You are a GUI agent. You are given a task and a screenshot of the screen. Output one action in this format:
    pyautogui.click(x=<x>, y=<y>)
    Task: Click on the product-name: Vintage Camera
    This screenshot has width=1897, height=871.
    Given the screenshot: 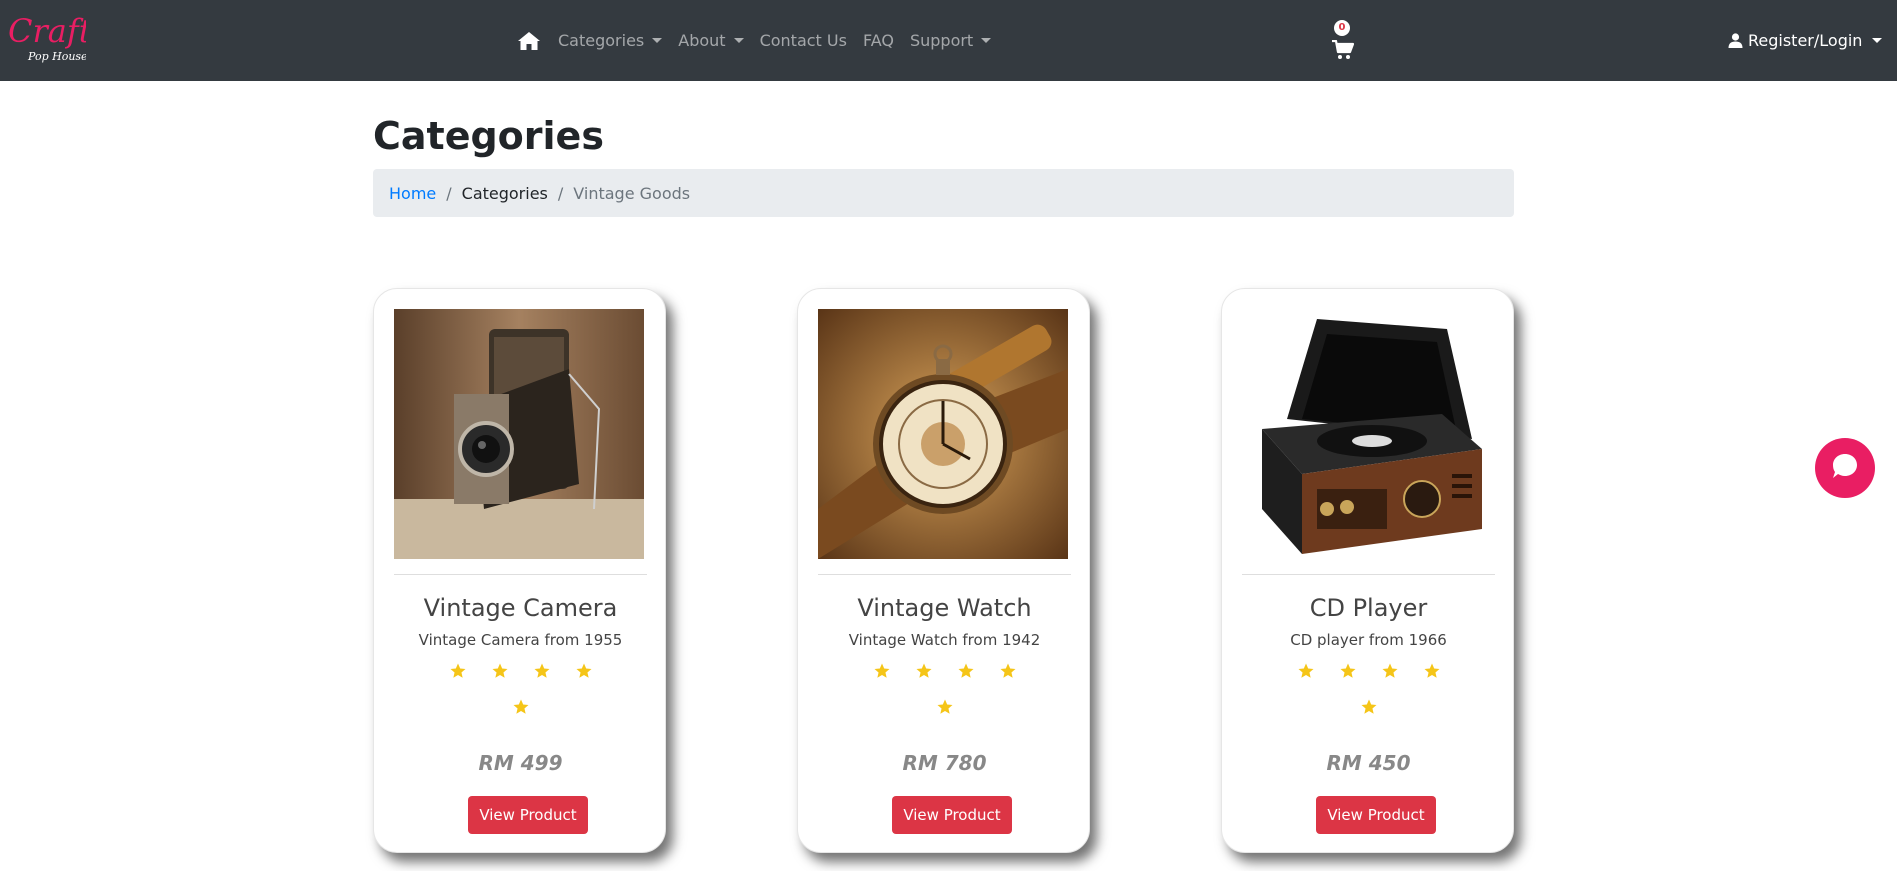 What is the action you would take?
    pyautogui.click(x=520, y=608)
    